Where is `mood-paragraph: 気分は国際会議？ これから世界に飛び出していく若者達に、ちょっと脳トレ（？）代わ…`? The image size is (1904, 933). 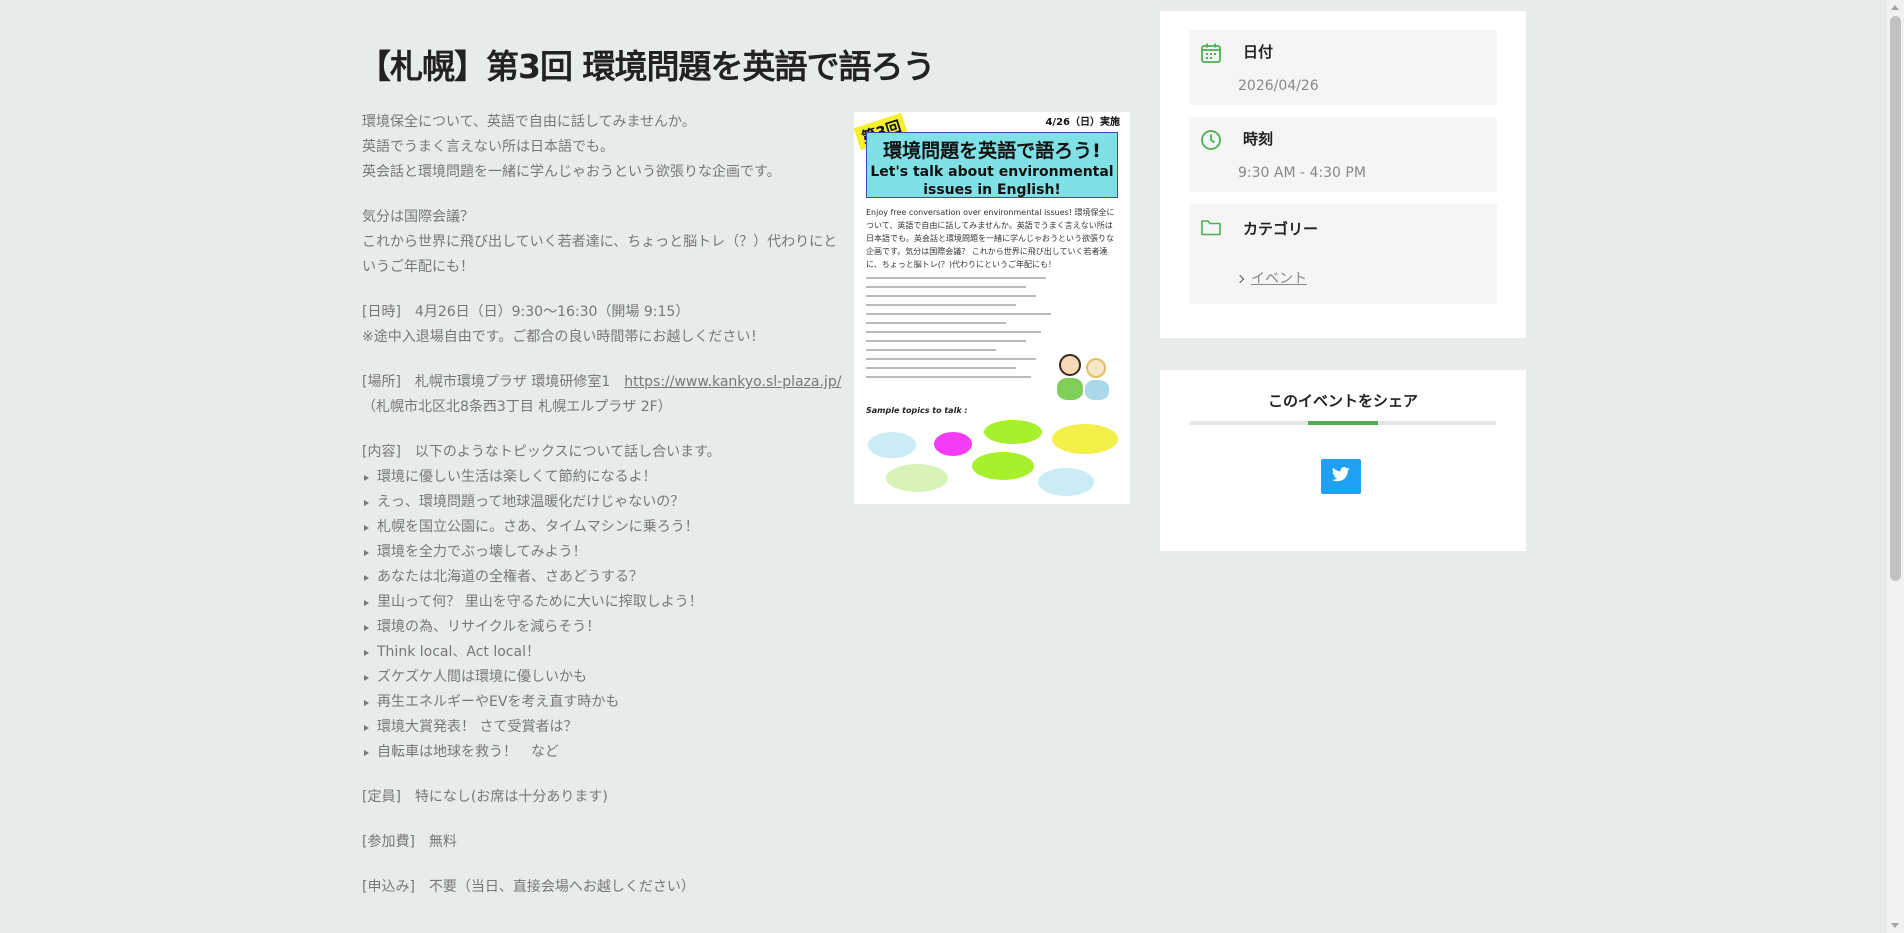
mood-paragraph: 気分は国際会議？ これから世界に飛び出していく若者達に、ちょっと脳トレ（？）代わ… is located at coordinates (602, 242).